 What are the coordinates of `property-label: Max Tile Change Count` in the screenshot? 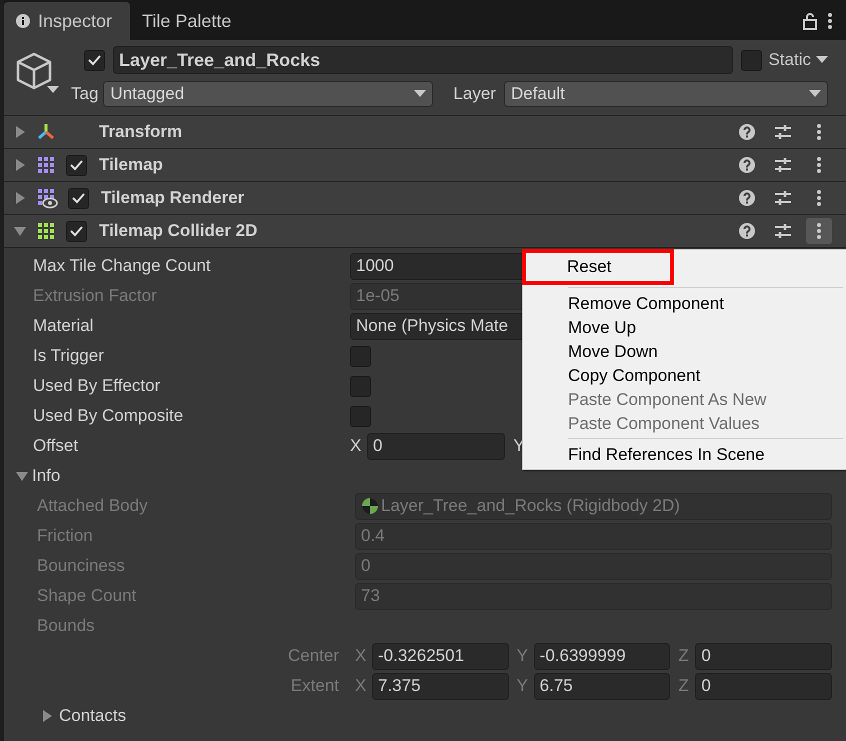 It's located at (122, 266).